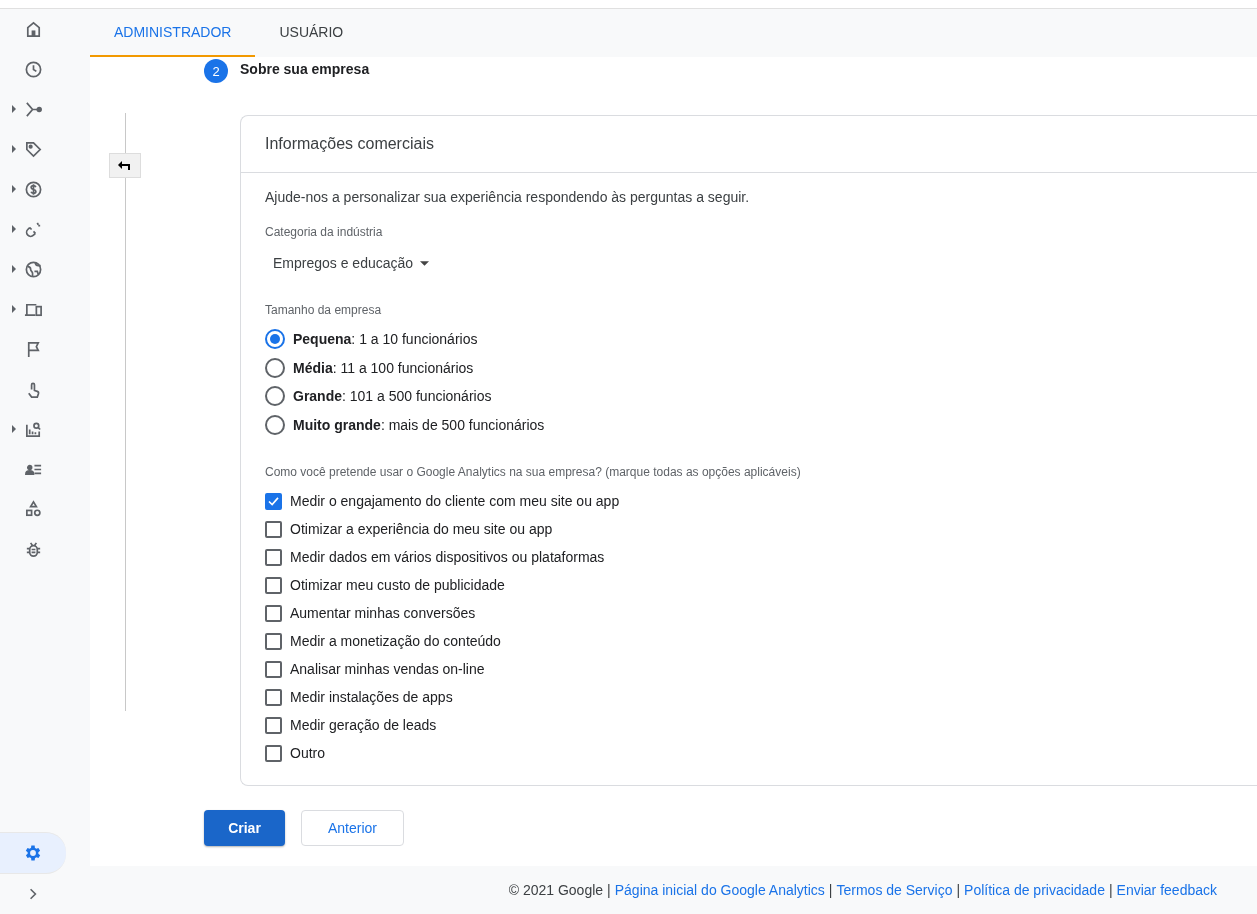 This screenshot has width=1257, height=914. I want to click on checkbox-label: Otimizar a experiência do meu site ou app, so click(421, 529).